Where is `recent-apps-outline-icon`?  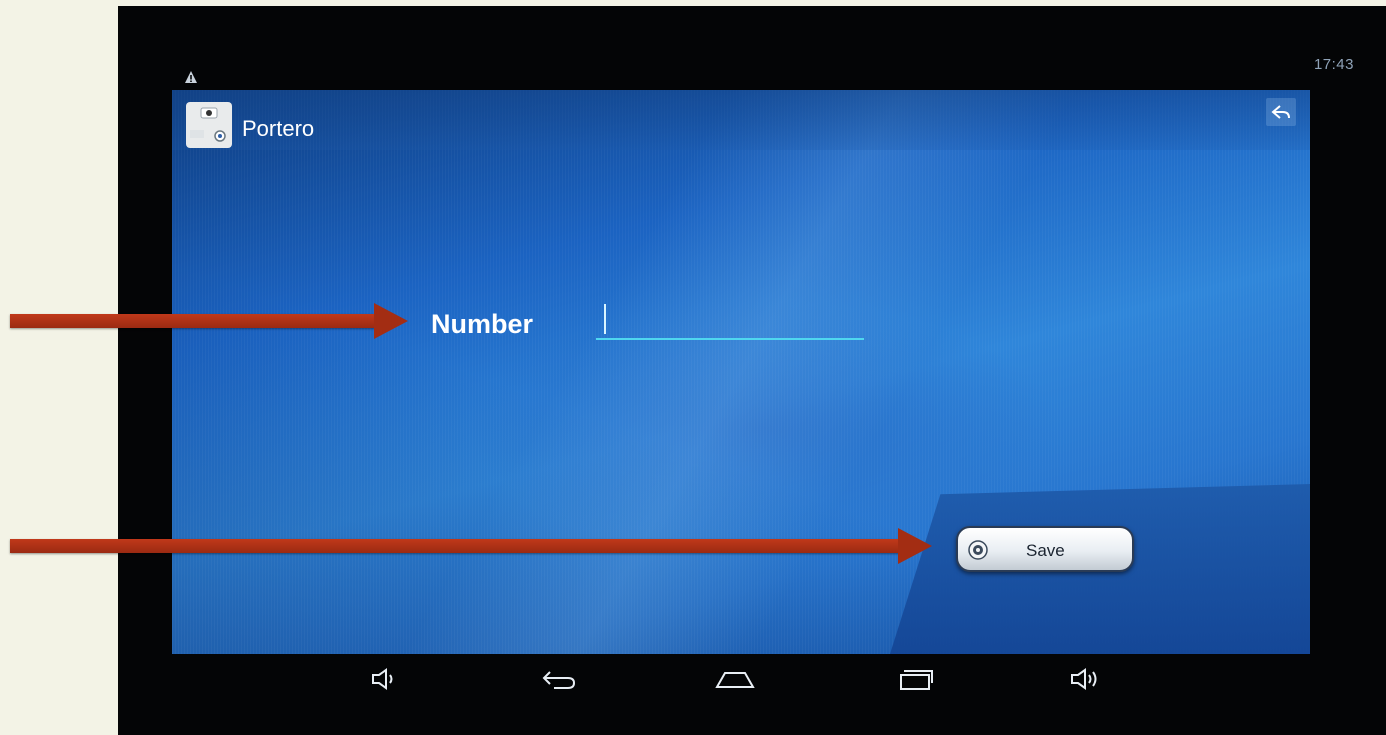
recent-apps-outline-icon is located at coordinates (916, 680).